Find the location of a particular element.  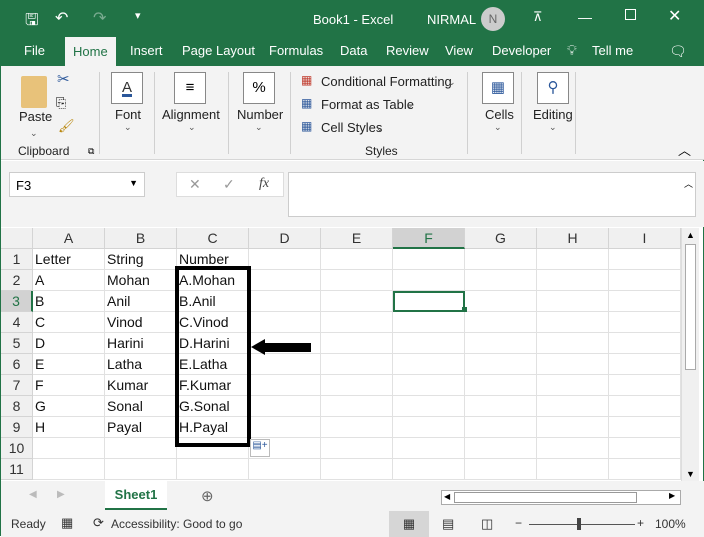

expand-formula-bar-icon: ︿ is located at coordinates (688, 183).